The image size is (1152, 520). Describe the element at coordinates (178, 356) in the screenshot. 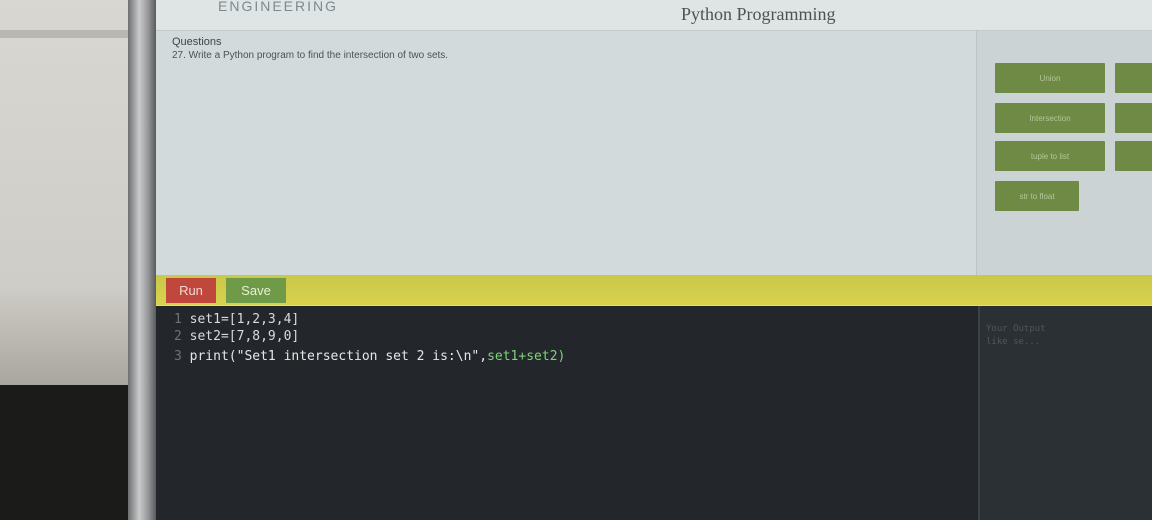

I see `line-number: 3` at that location.